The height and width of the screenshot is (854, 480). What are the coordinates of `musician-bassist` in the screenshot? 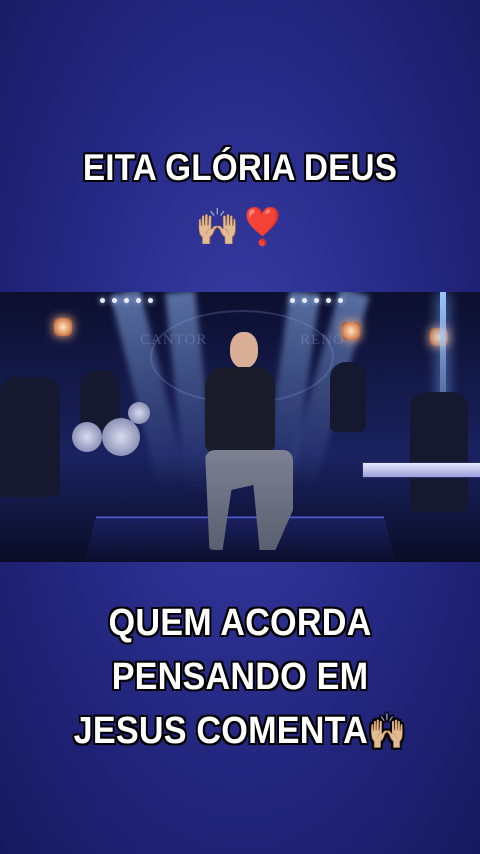 It's located at (348, 397).